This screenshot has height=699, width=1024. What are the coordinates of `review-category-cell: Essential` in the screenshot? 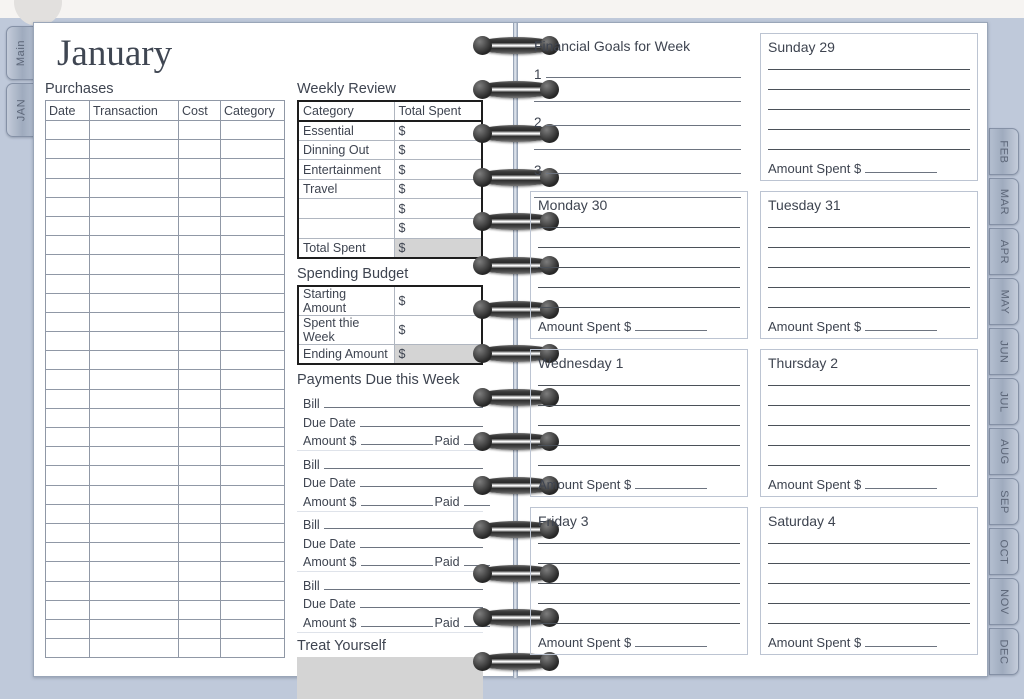 It's located at (346, 130).